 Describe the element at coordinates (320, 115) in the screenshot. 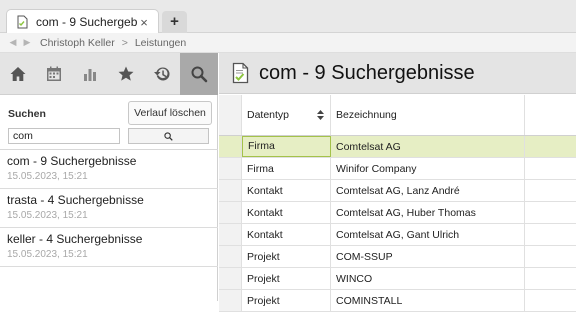

I see `sort-icon` at that location.